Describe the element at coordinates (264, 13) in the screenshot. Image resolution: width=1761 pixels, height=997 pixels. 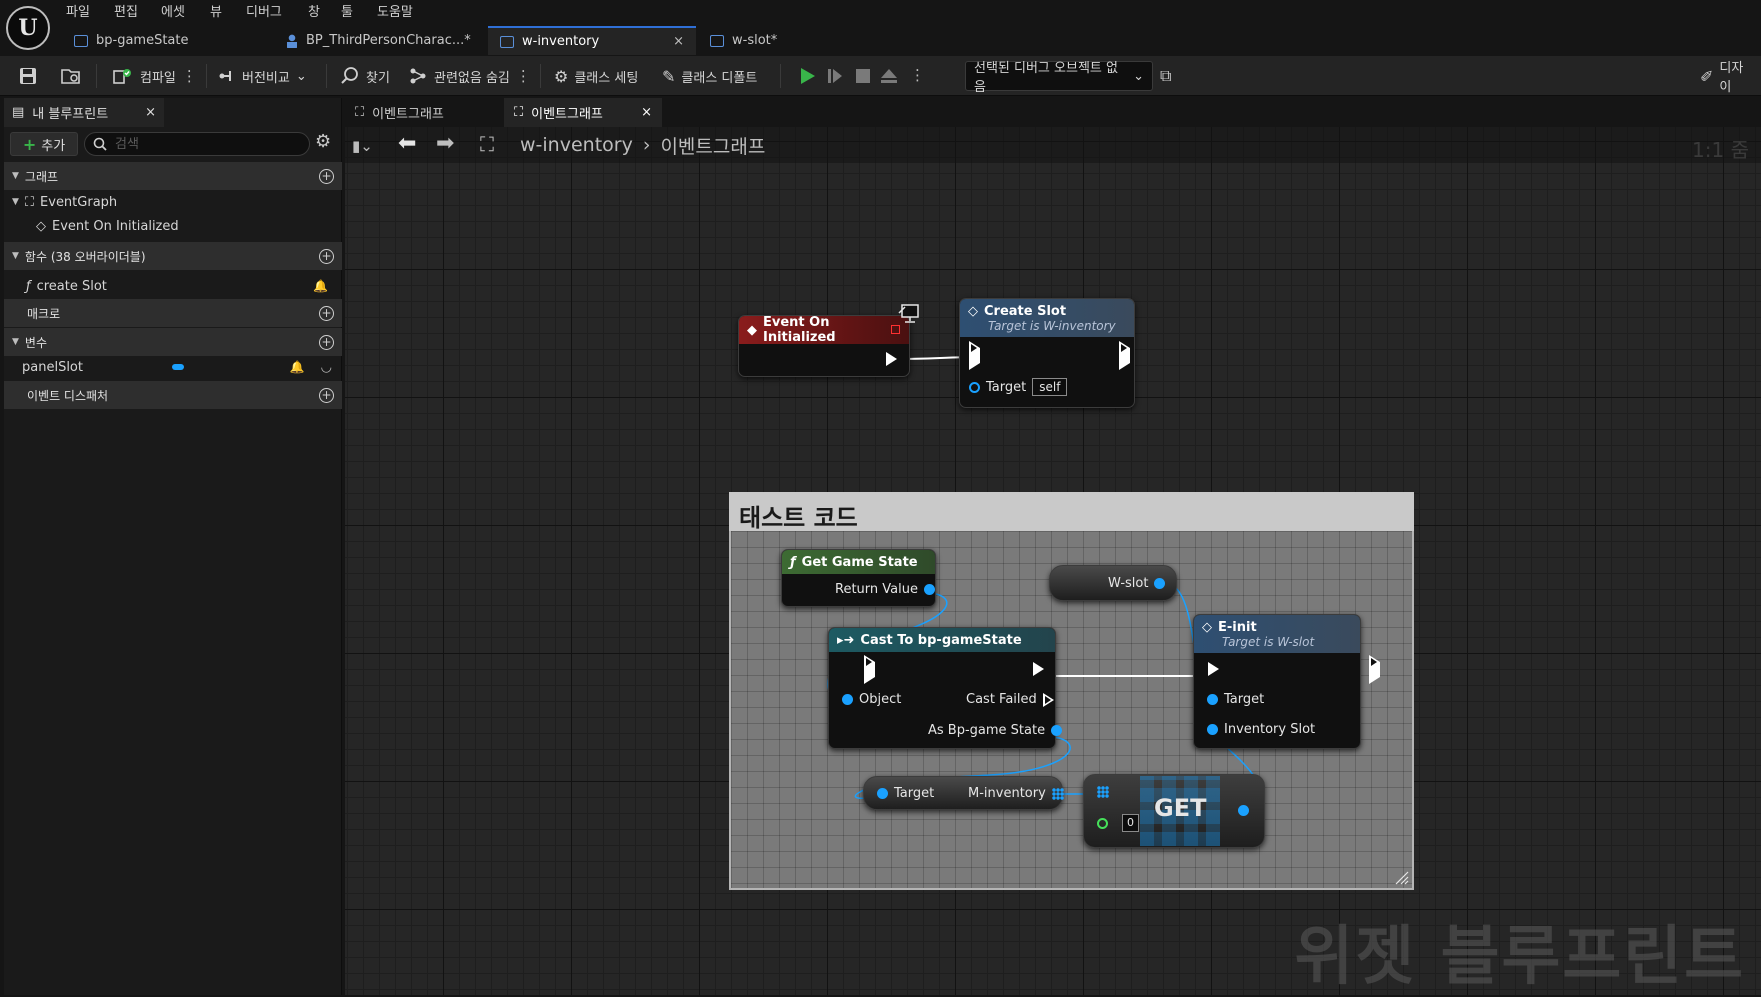
I see `menu-debug: 디버그` at that location.